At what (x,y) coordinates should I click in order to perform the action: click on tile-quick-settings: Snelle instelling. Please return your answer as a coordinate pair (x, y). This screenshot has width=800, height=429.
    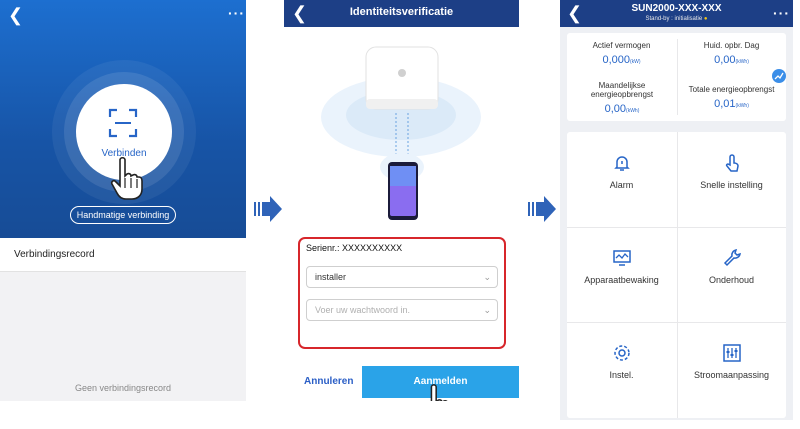
    Looking at the image, I should click on (731, 179).